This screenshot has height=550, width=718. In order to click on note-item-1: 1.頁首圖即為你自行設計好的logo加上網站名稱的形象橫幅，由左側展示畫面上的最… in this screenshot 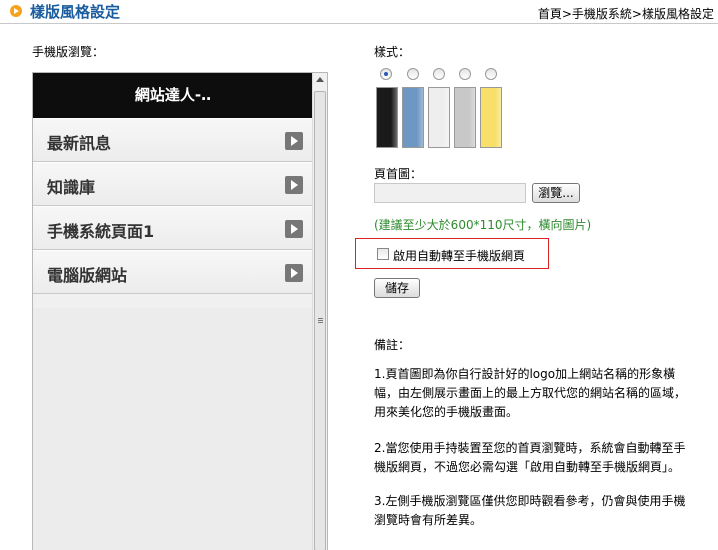, I will do `click(530, 393)`.